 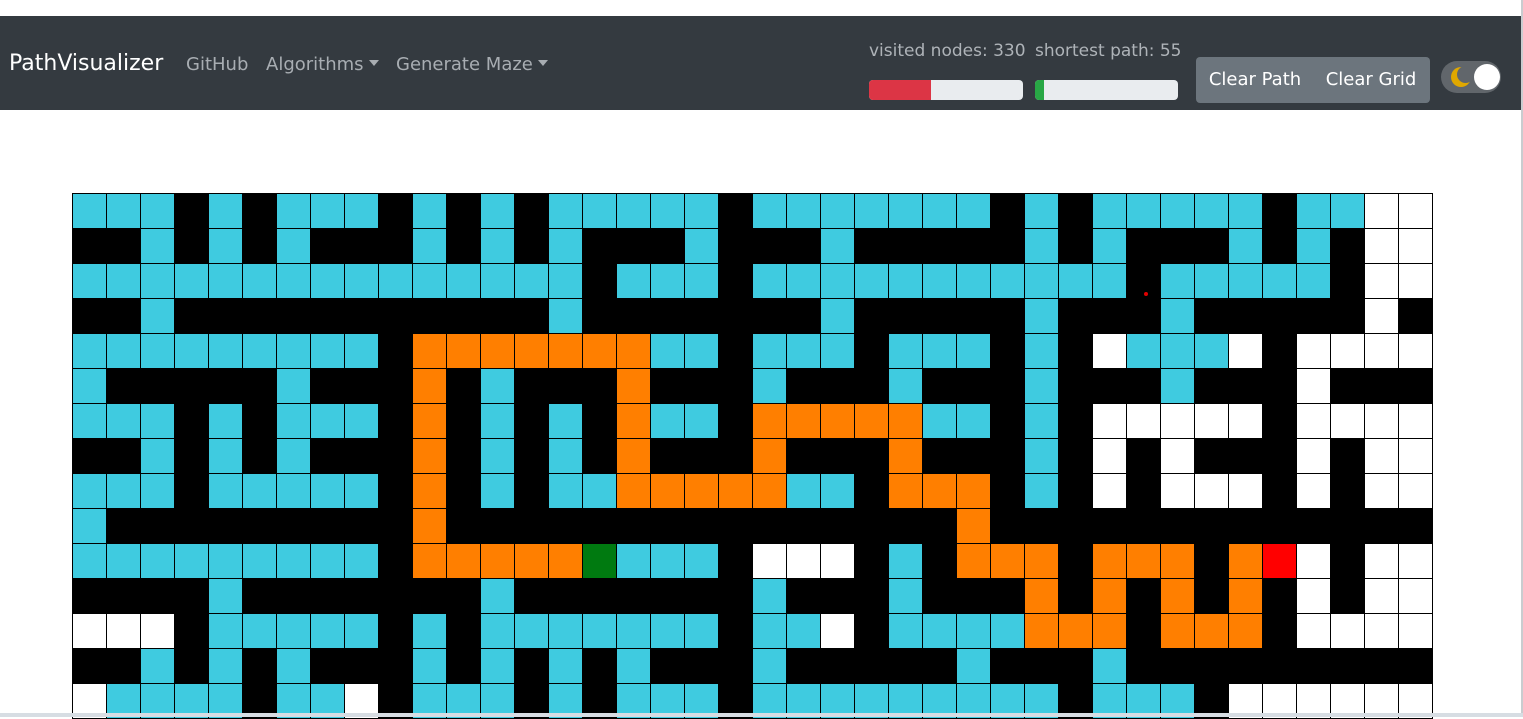 What do you see at coordinates (1280, 561) in the screenshot?
I see `target-node` at bounding box center [1280, 561].